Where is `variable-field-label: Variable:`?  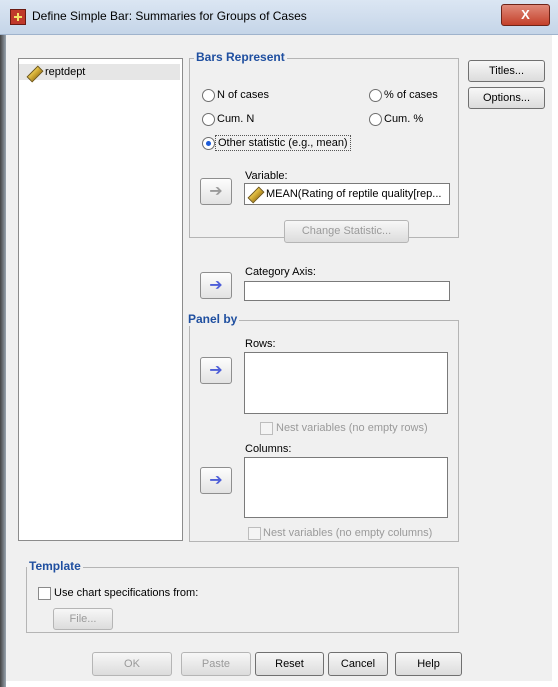
variable-field-label: Variable: is located at coordinates (266, 176).